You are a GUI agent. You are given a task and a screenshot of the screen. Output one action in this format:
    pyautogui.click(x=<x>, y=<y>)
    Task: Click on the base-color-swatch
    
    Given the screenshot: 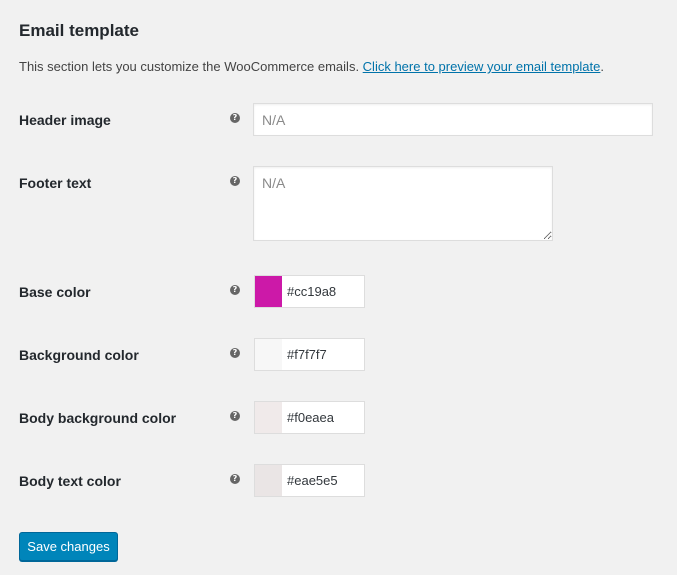 What is the action you would take?
    pyautogui.click(x=268, y=291)
    